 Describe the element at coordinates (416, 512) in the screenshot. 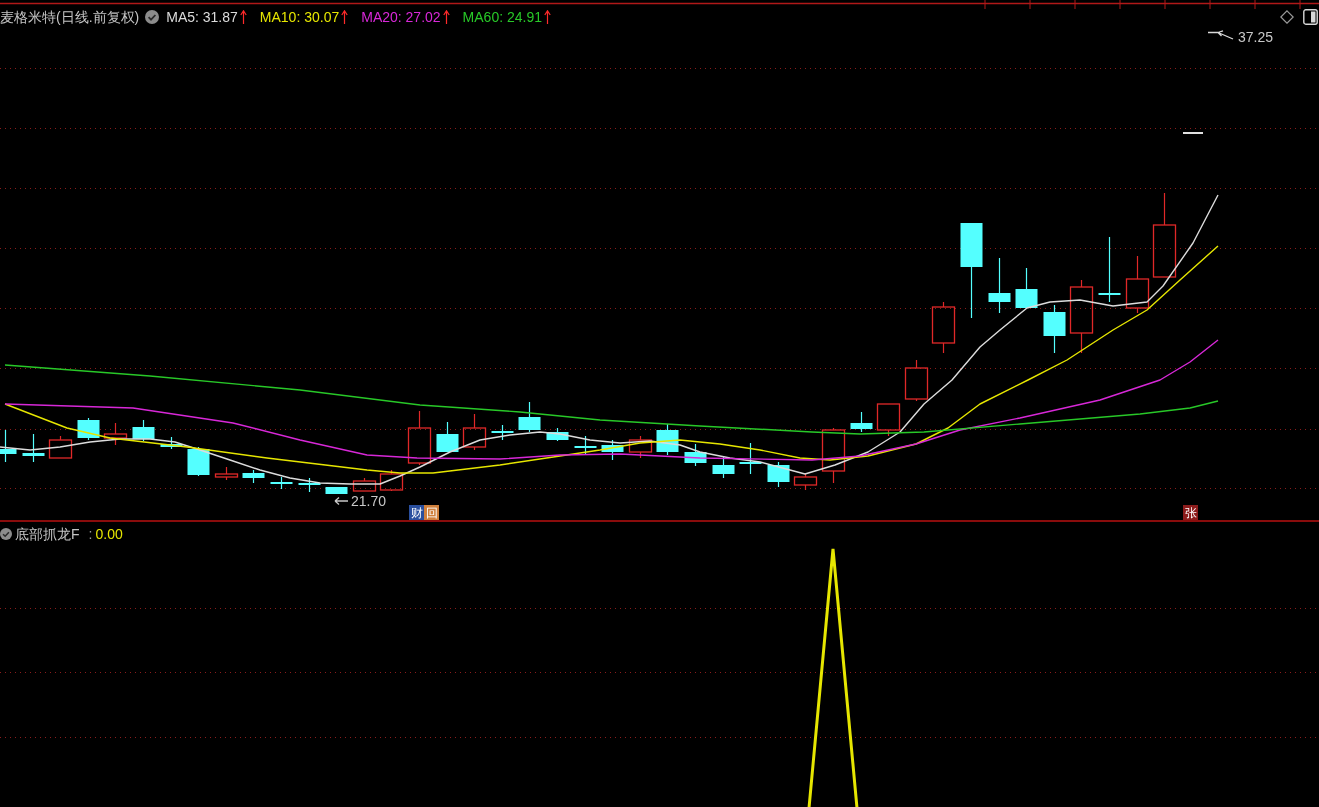

I see `event-marker: 财` at that location.